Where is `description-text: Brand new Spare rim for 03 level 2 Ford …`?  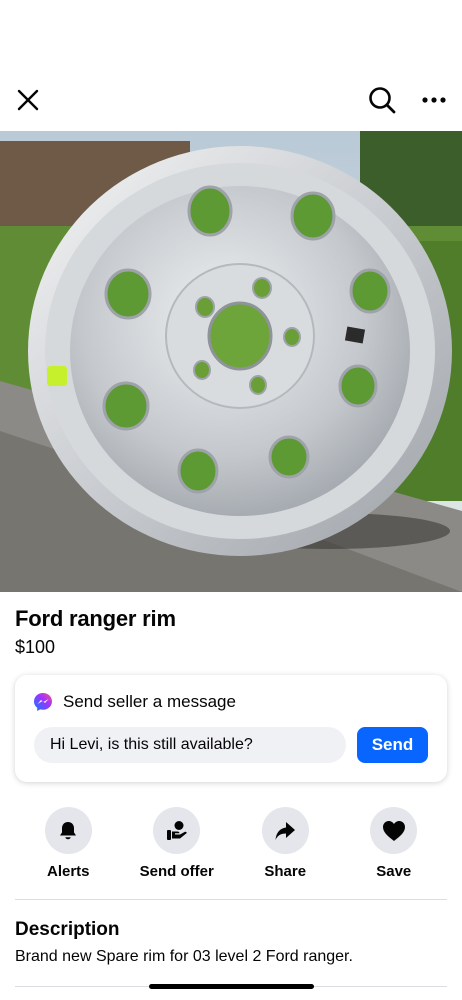 description-text: Brand new Spare rim for 03 level 2 Ford … is located at coordinates (184, 956).